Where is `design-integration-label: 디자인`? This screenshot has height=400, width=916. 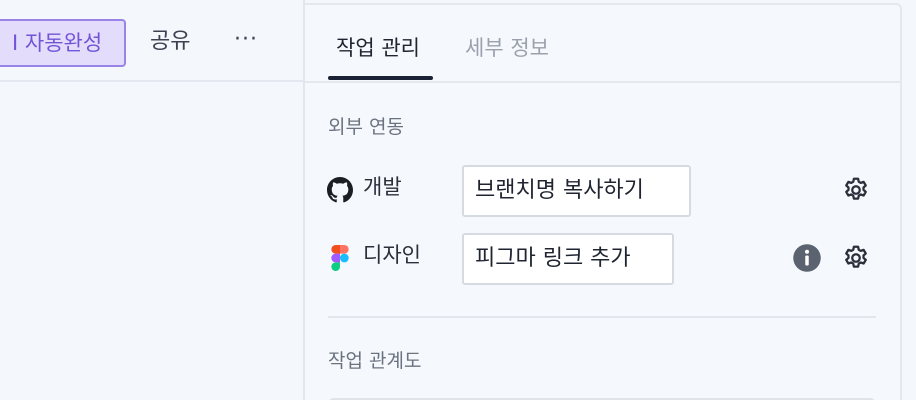 design-integration-label: 디자인 is located at coordinates (392, 255).